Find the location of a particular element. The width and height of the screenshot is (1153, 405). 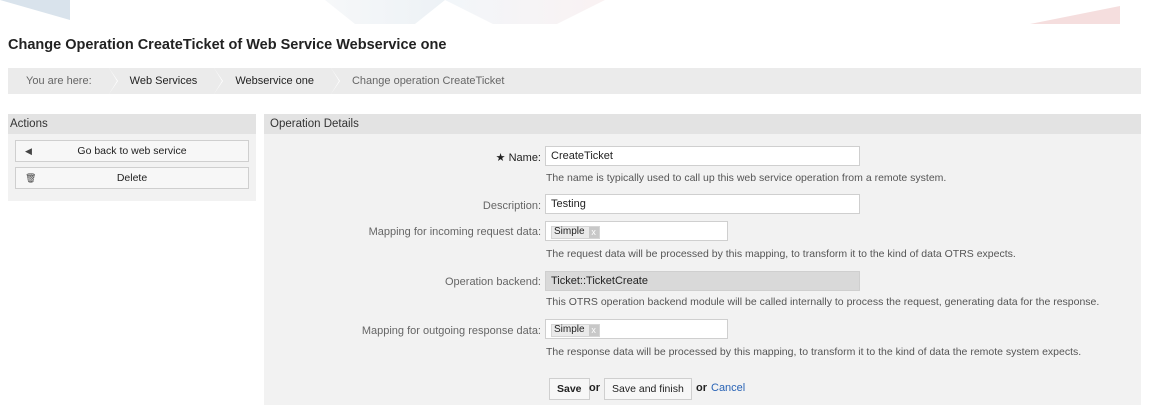

breadcrumb-prefix-label: You are here: is located at coordinates (59, 81).